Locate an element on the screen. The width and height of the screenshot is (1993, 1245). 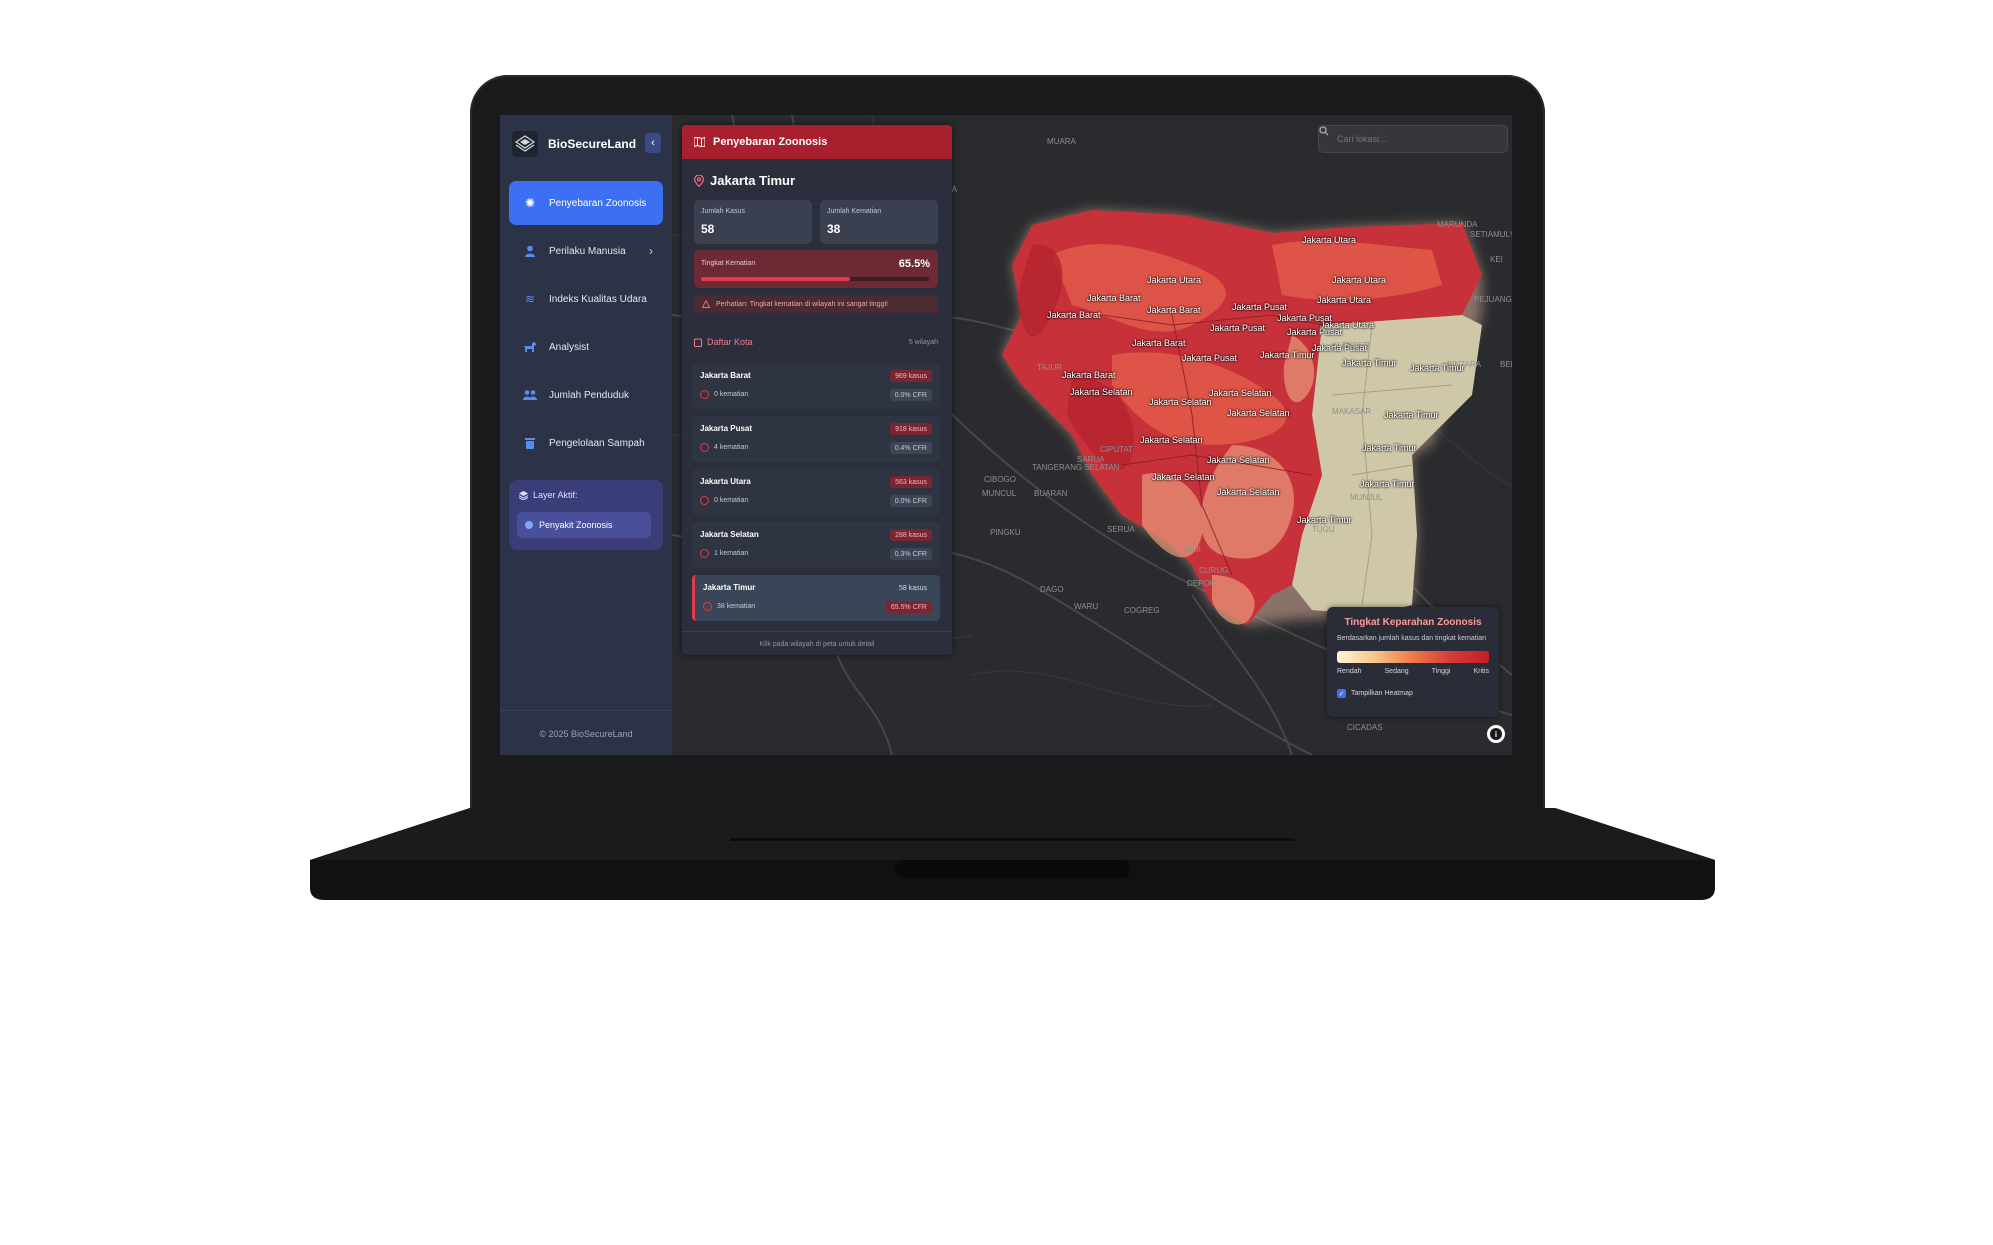
city-name: Jakarta Selatan is located at coordinates (729, 534).